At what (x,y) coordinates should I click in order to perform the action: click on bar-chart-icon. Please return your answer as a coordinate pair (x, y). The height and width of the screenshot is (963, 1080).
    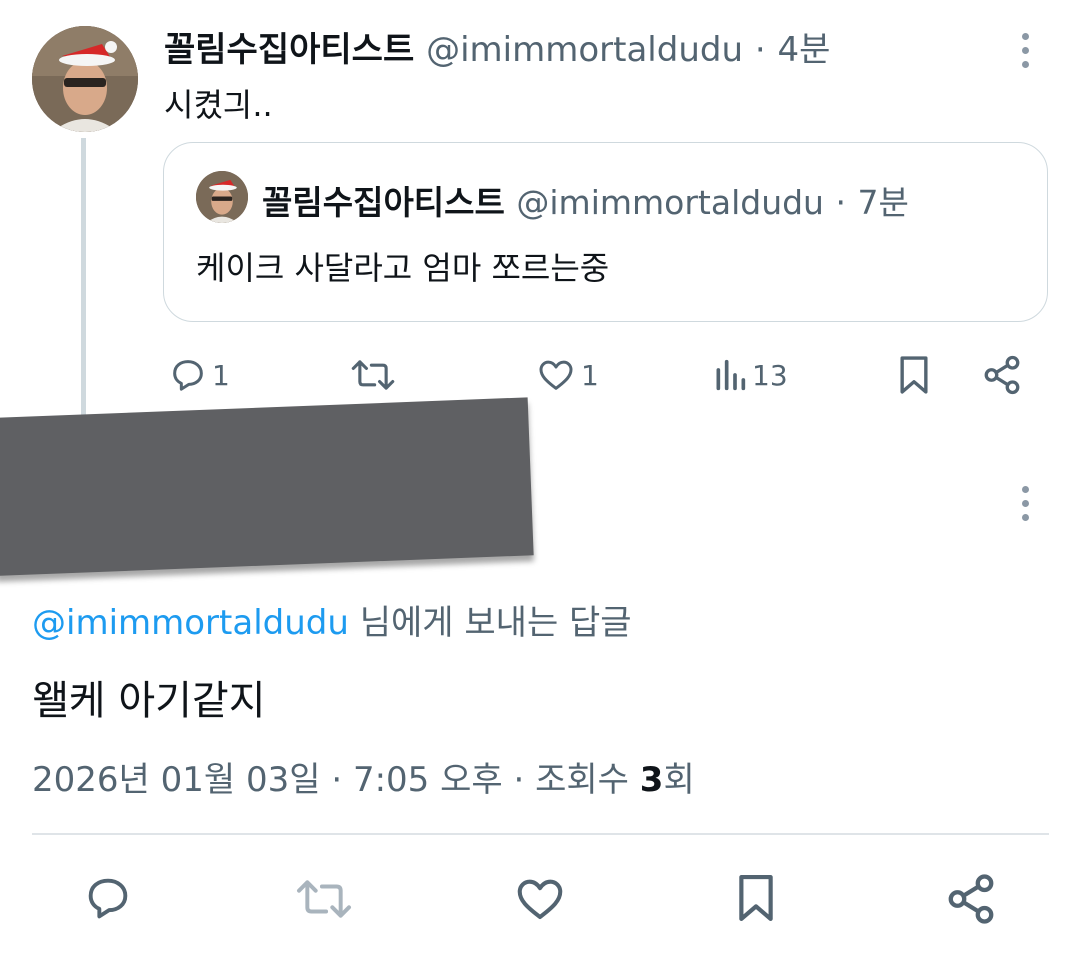
    Looking at the image, I should click on (731, 375).